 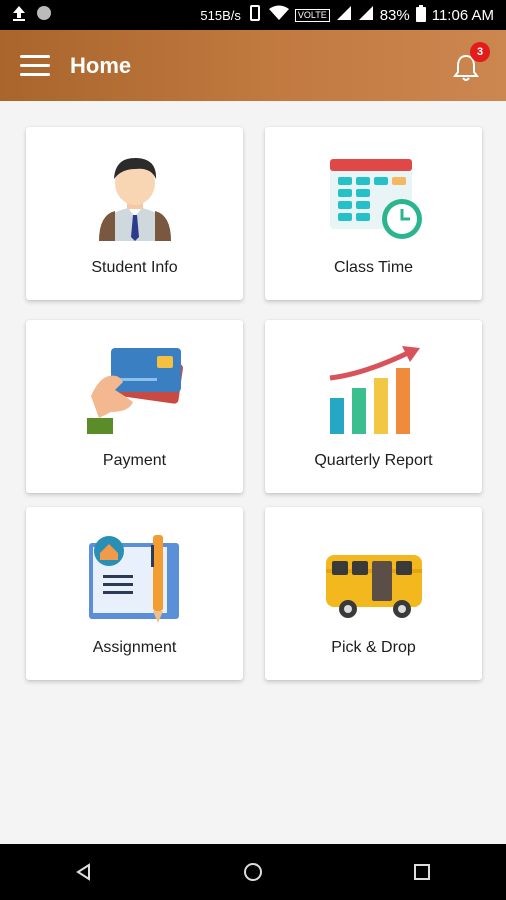 What do you see at coordinates (220, 15) in the screenshot?
I see `network-speed: 515B/s` at bounding box center [220, 15].